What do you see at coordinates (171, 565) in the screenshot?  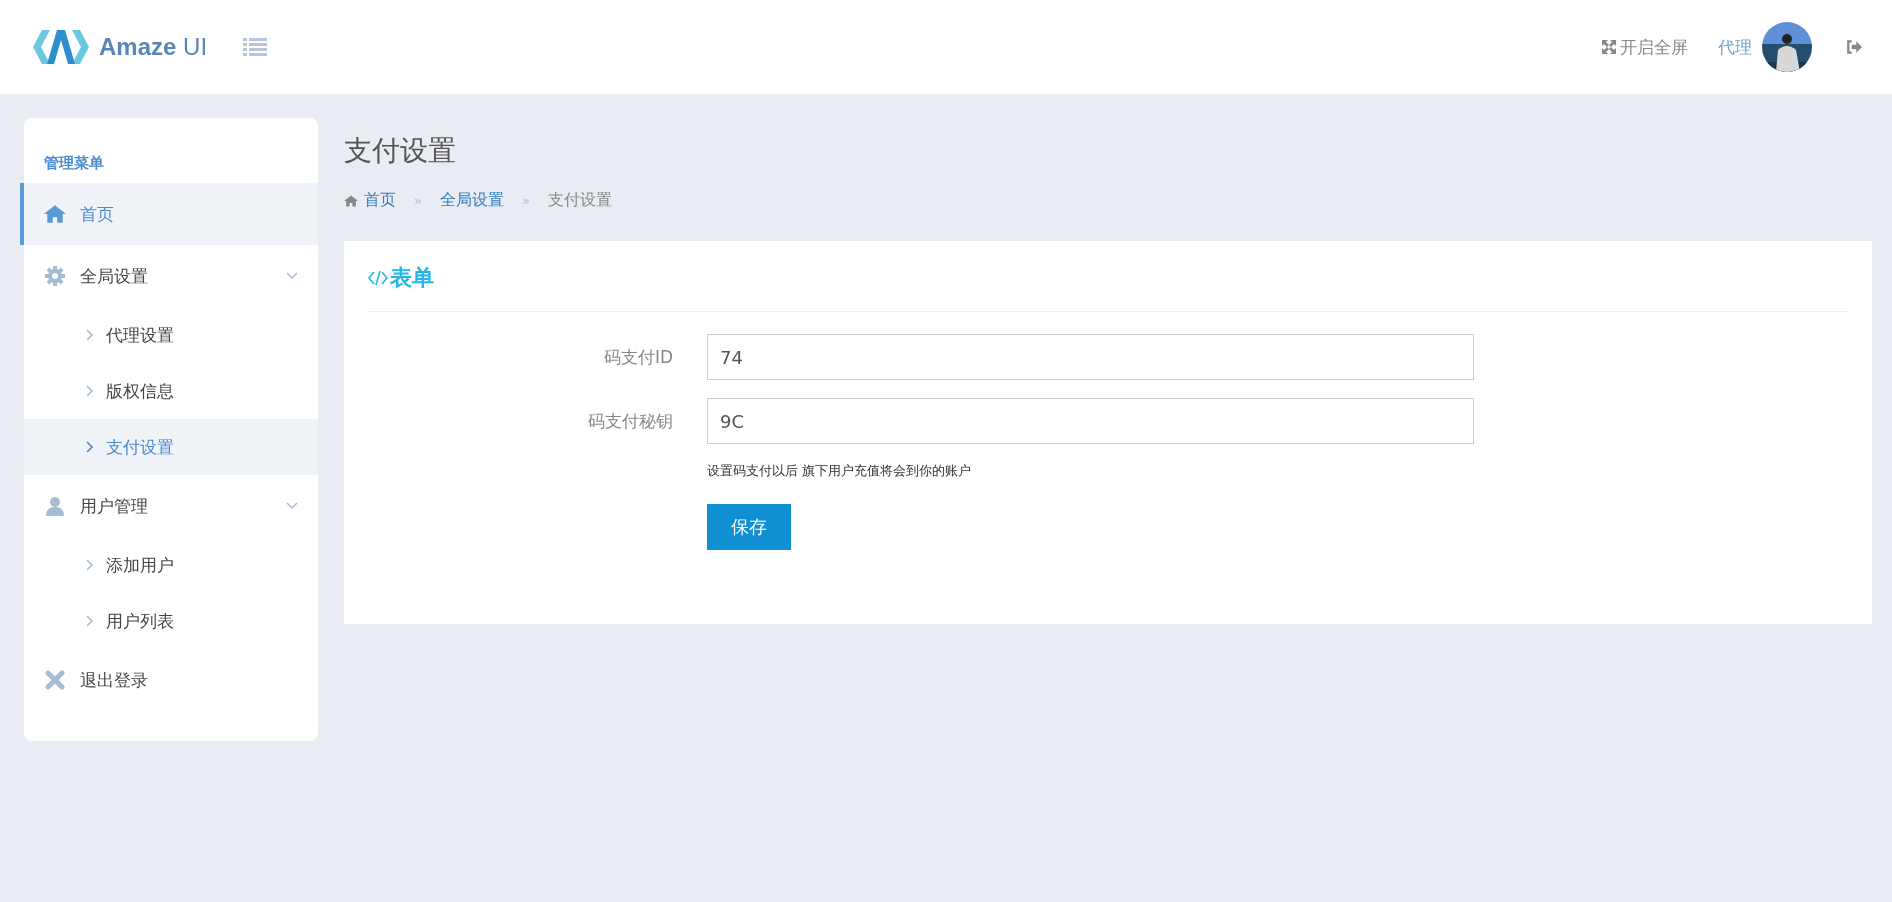 I see `submenu-item: 添加用户` at bounding box center [171, 565].